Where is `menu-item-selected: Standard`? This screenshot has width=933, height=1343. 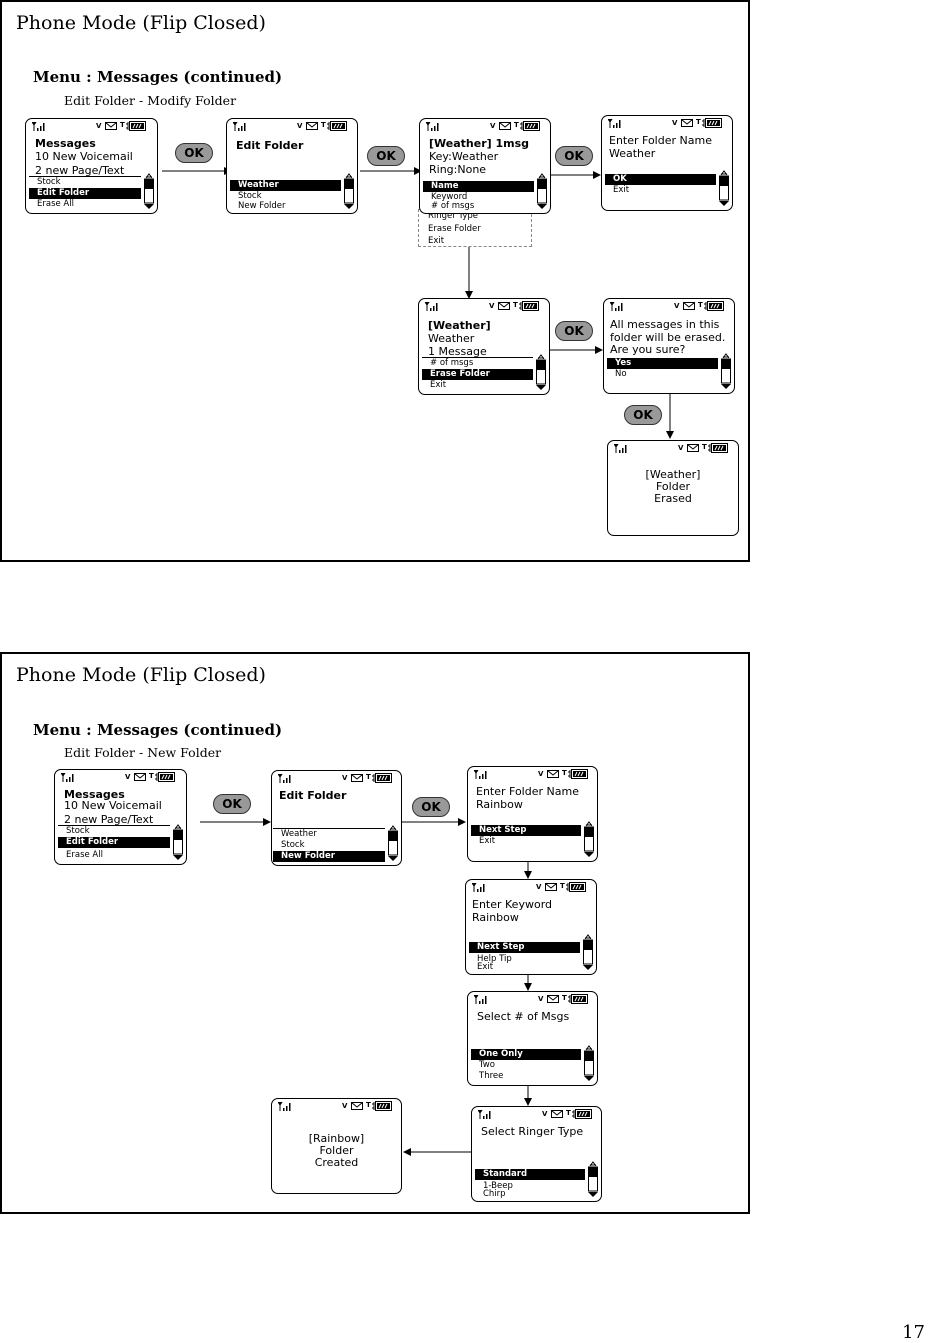
menu-item-selected: Standard is located at coordinates (530, 1174).